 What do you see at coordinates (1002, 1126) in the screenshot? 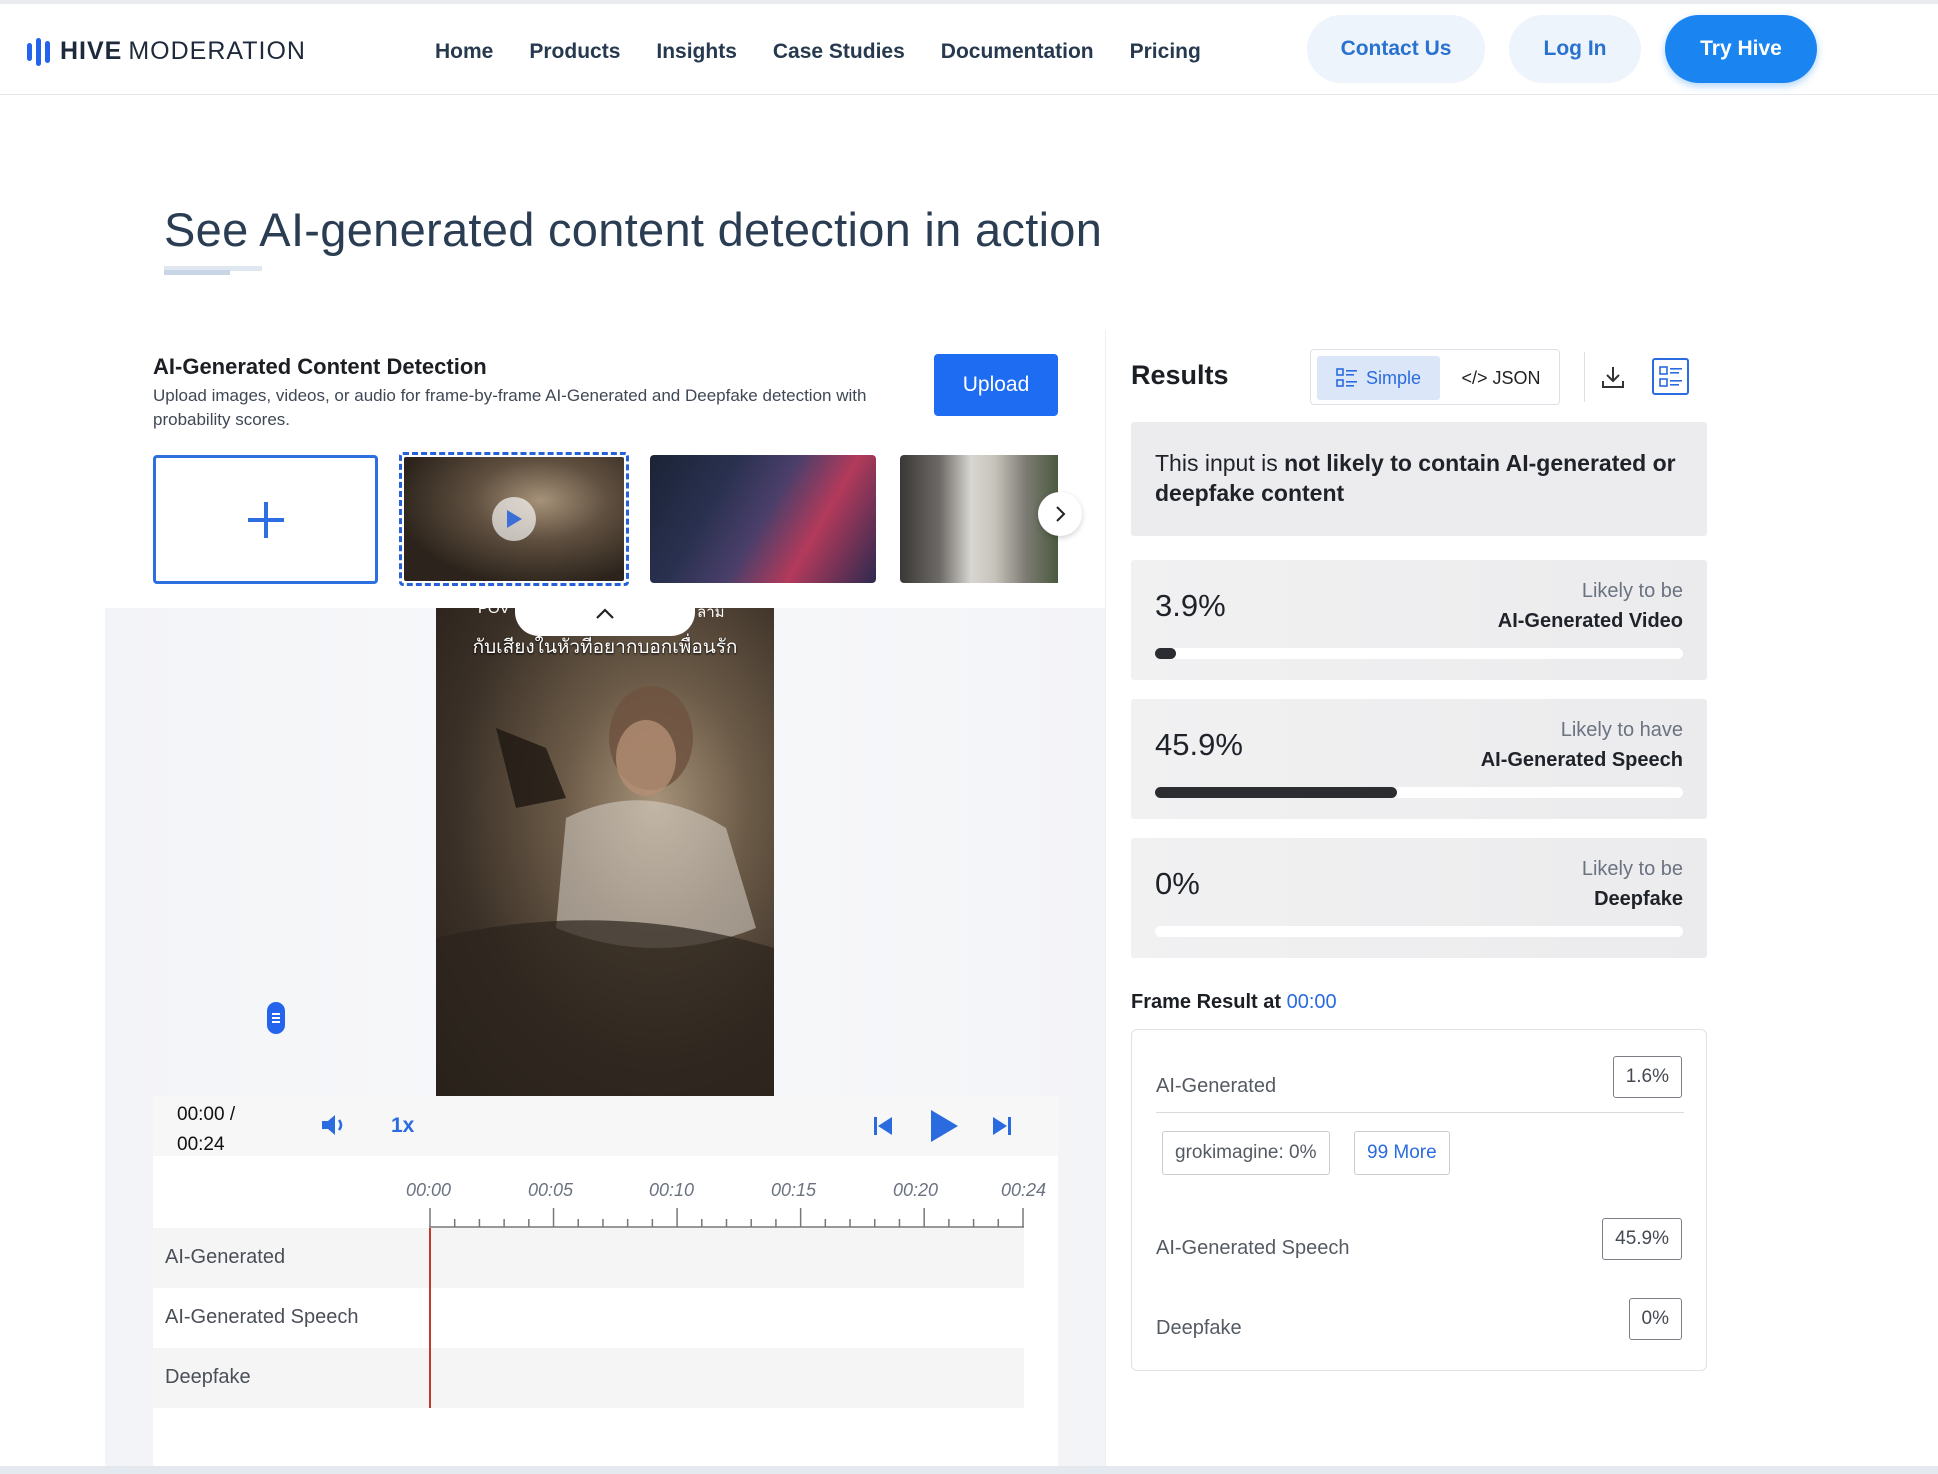
I see `skip-forward-icon` at bounding box center [1002, 1126].